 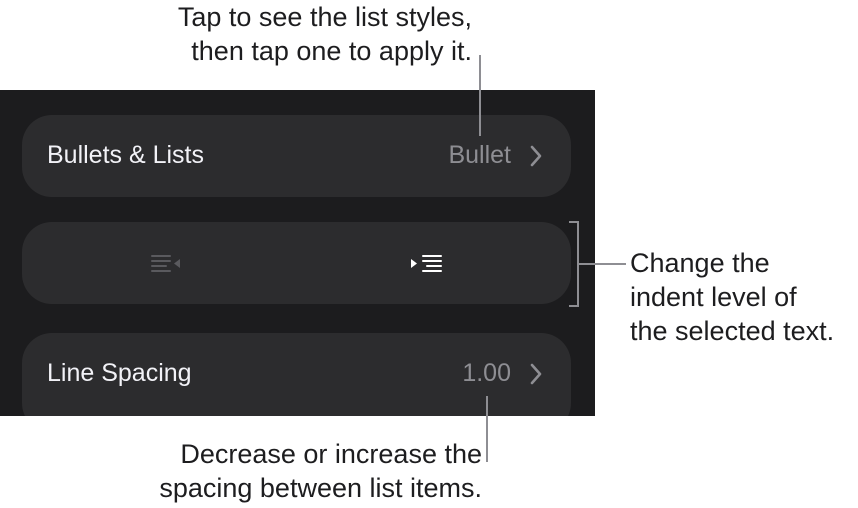 I want to click on indent-bracket, so click(x=574, y=264).